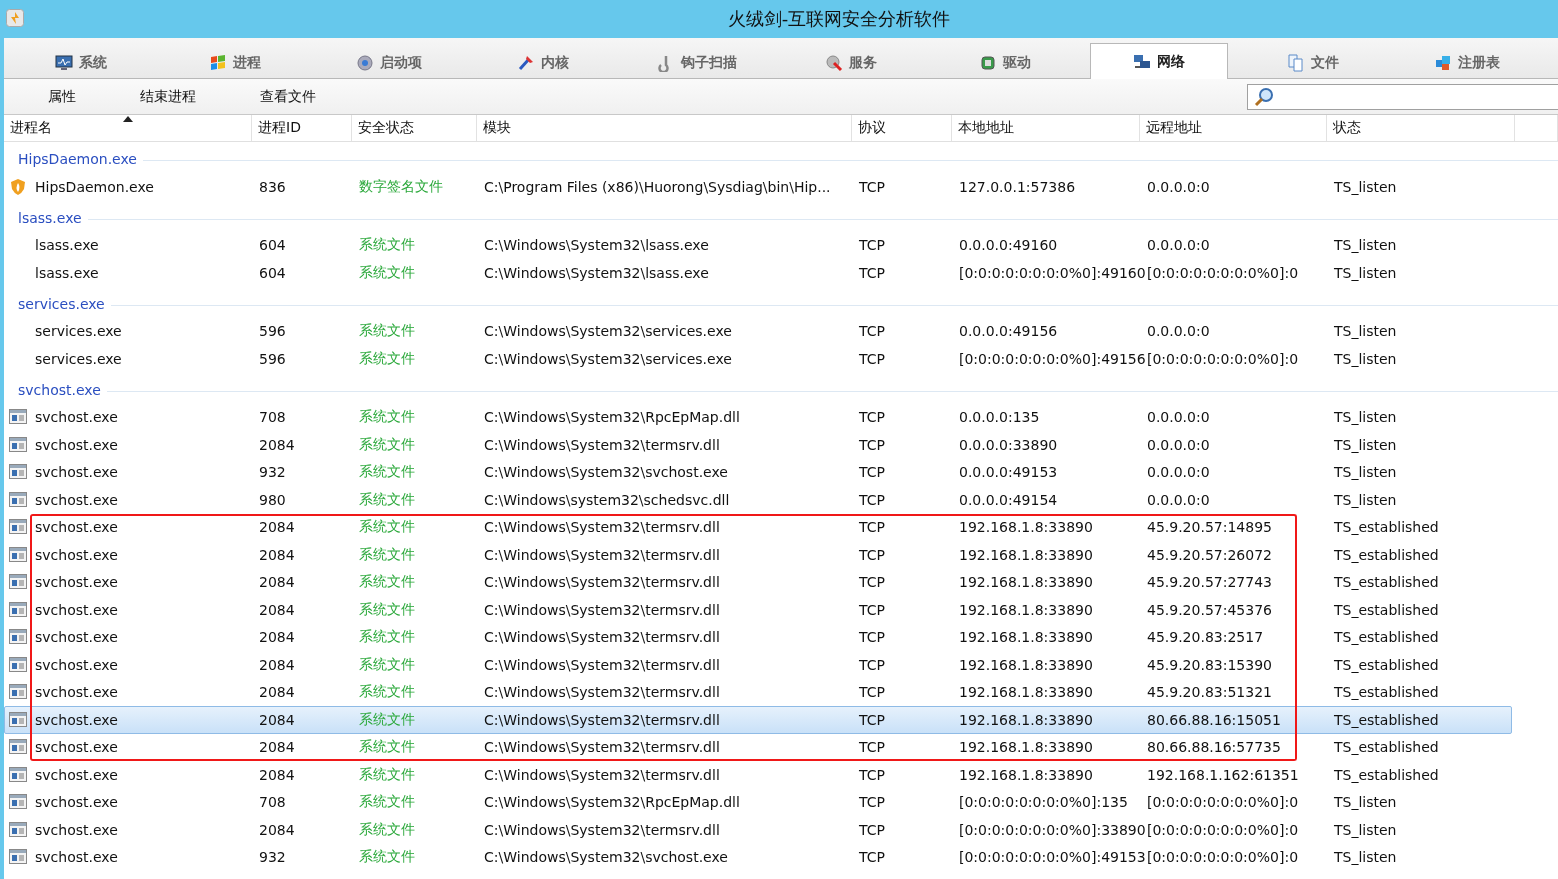 The image size is (1558, 879). I want to click on search-field, so click(1402, 96).